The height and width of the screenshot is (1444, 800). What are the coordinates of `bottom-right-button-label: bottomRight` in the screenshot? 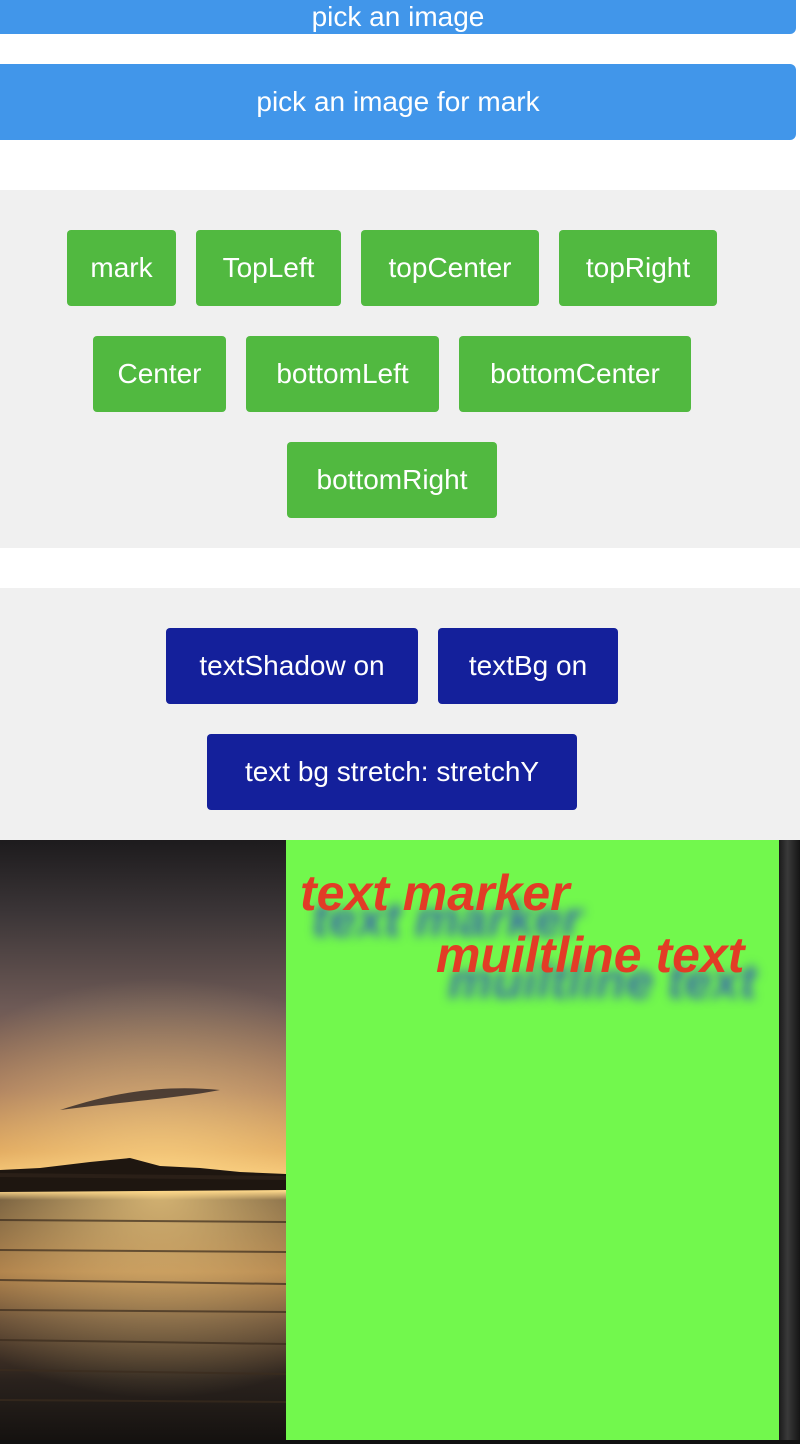 It's located at (392, 479).